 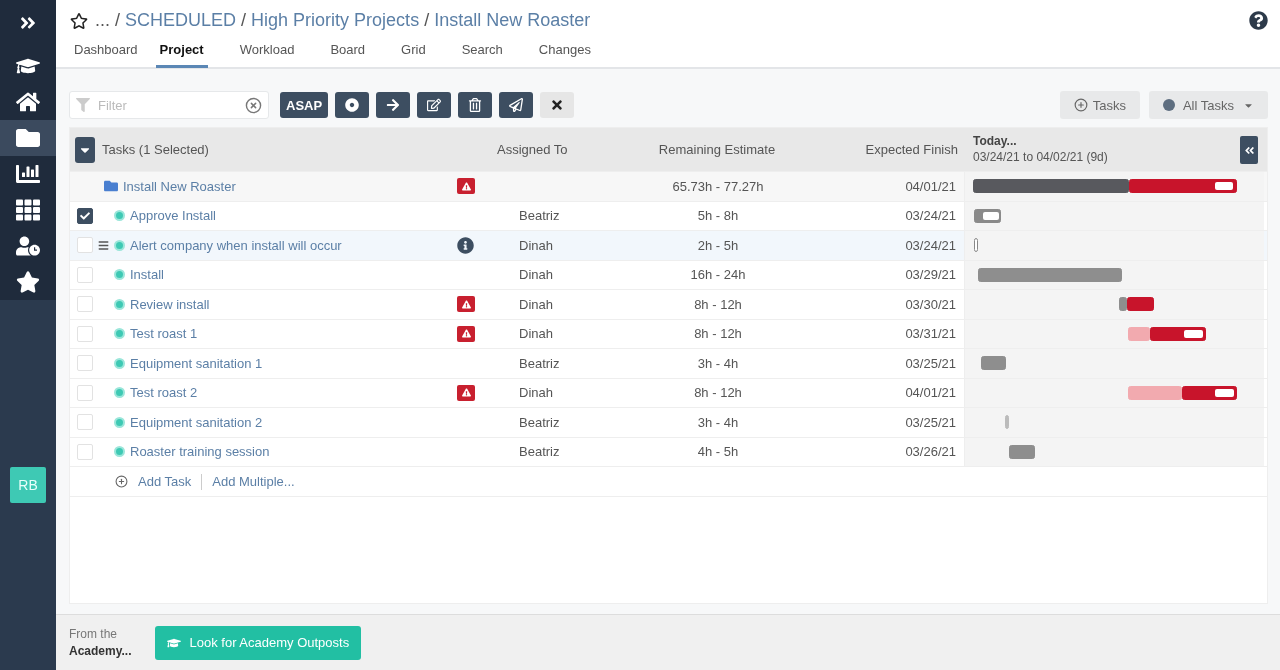 What do you see at coordinates (147, 275) in the screenshot?
I see `task-link: Install` at bounding box center [147, 275].